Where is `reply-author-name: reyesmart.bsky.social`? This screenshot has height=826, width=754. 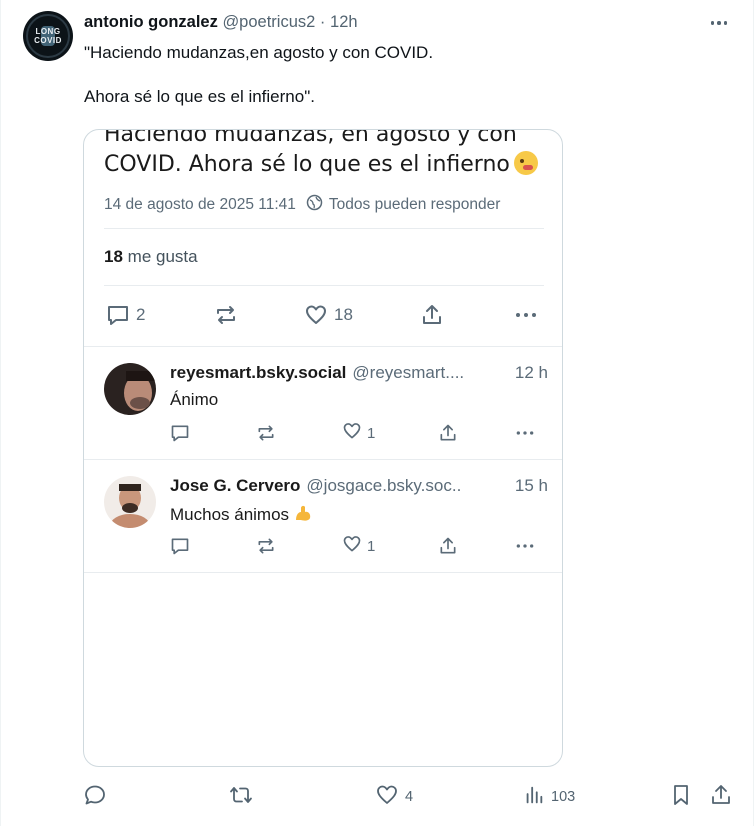 reply-author-name: reyesmart.bsky.social is located at coordinates (258, 372).